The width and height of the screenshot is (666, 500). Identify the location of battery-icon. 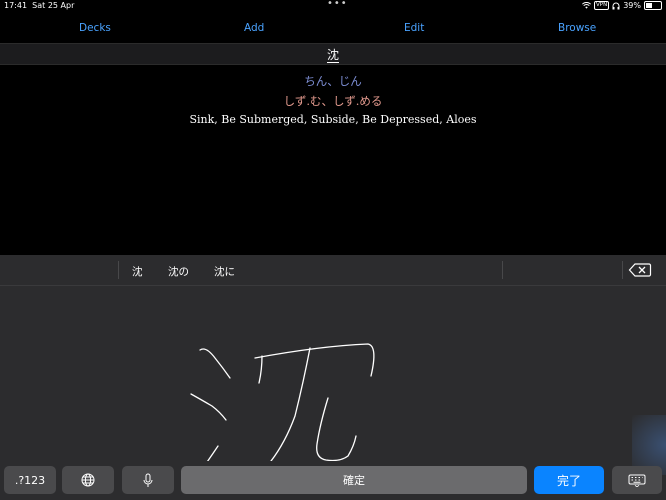
(653, 5).